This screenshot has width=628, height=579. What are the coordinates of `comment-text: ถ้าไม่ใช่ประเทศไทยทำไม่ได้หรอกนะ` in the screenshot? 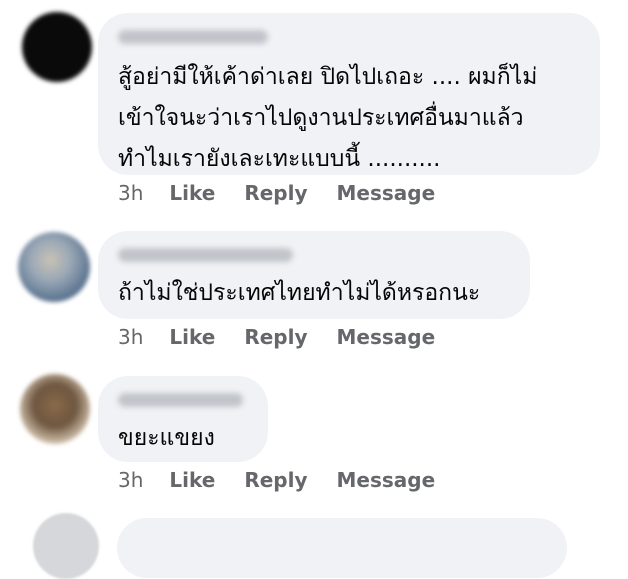 It's located at (299, 293).